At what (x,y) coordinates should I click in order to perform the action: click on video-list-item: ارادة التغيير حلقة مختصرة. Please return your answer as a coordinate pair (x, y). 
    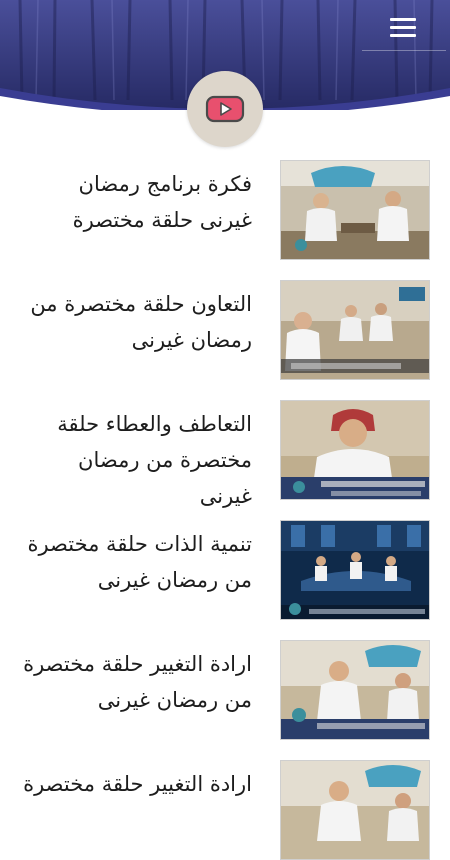
    Looking at the image, I should click on (225, 810).